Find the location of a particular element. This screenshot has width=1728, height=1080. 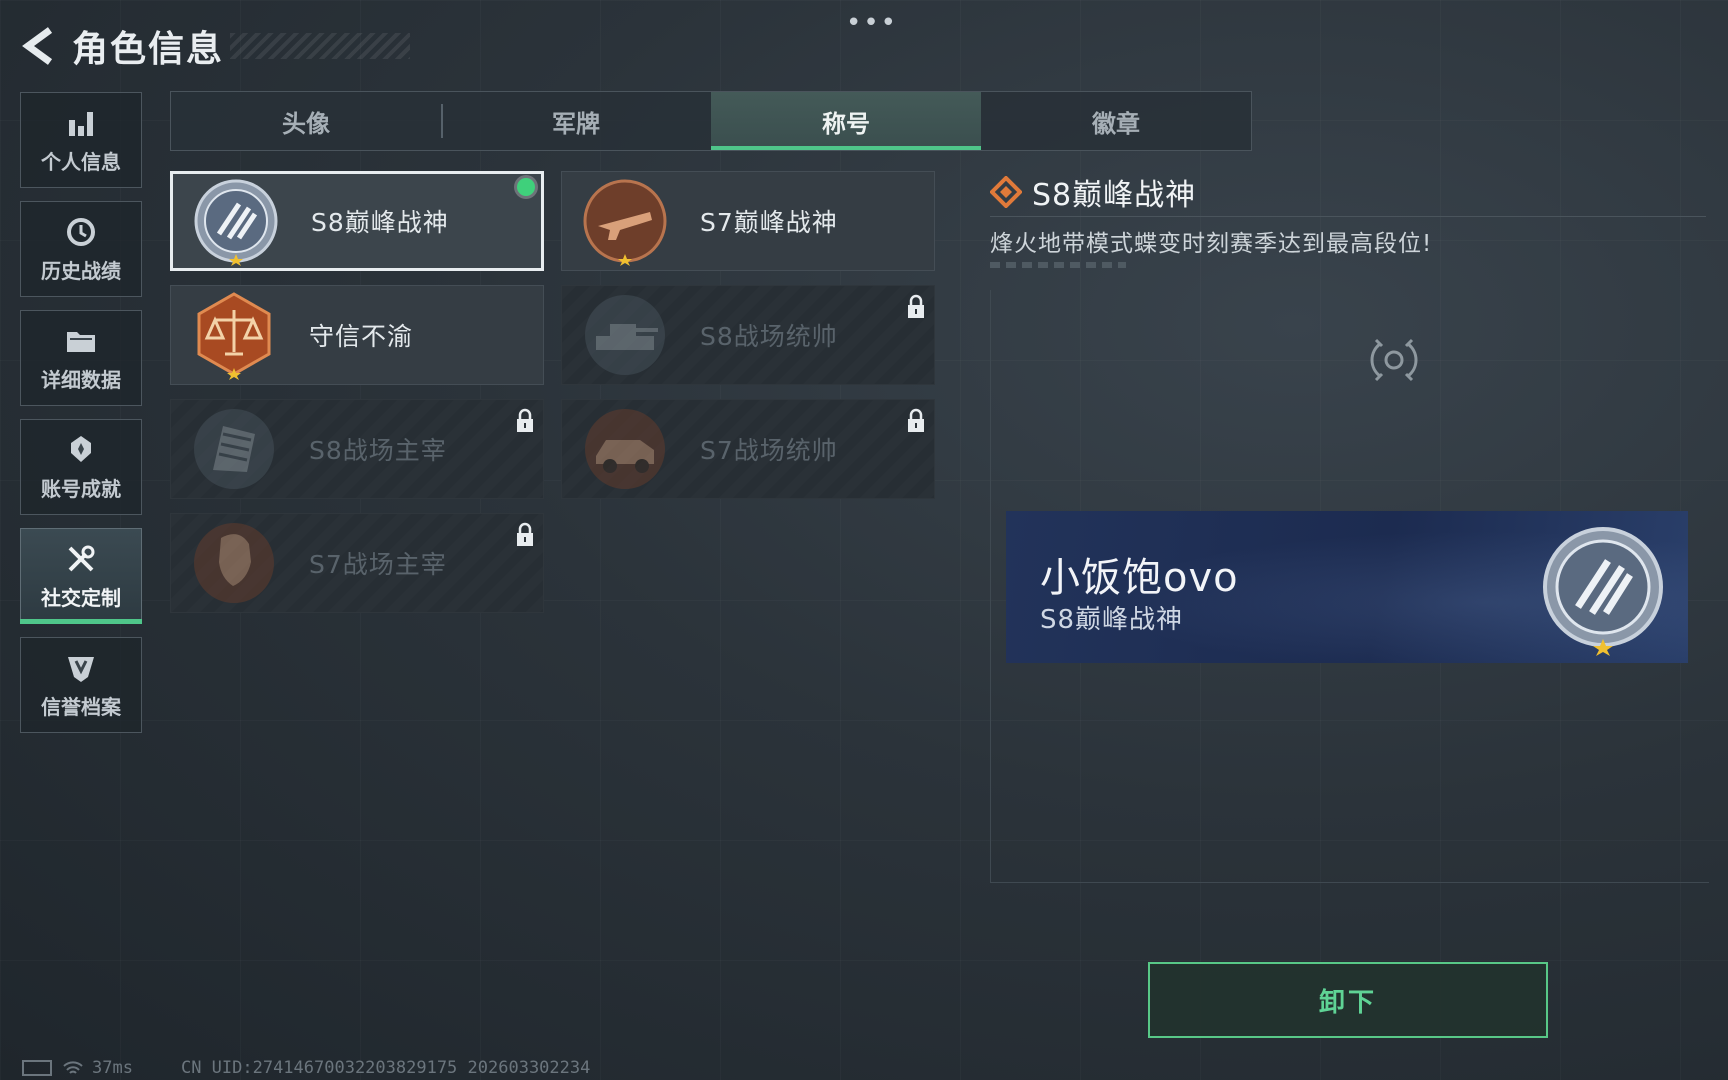

title-card-s7-commander: S7战场统帅 is located at coordinates (748, 449).